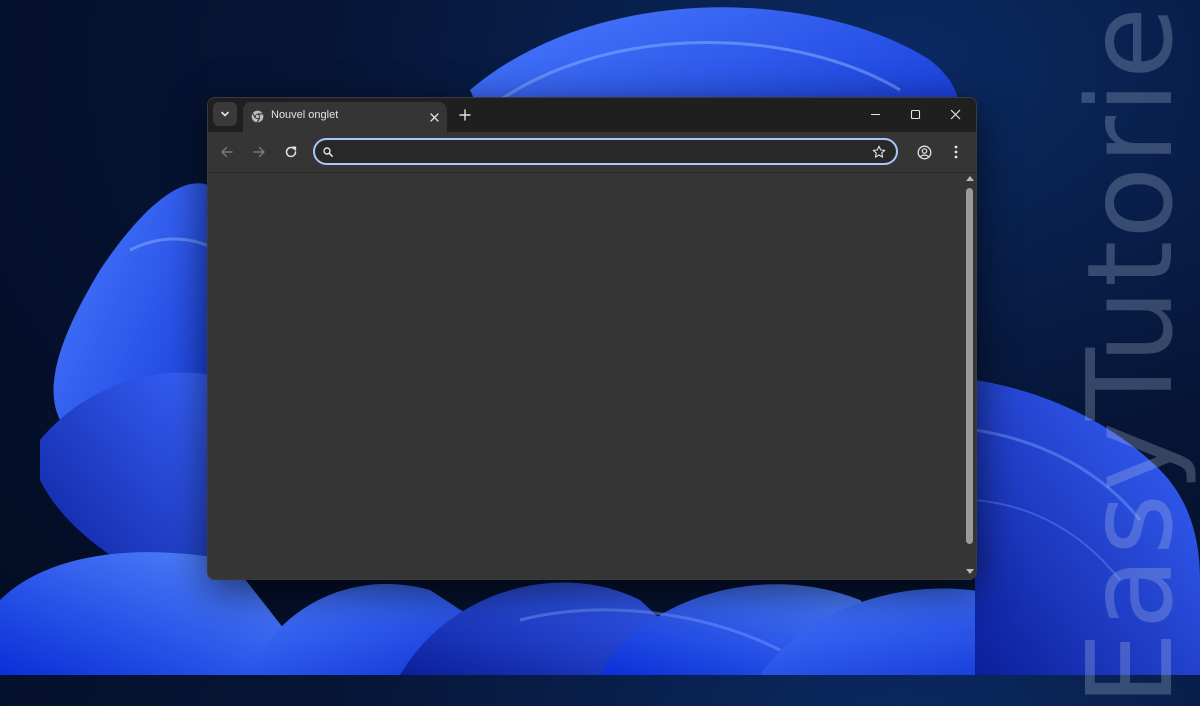 This screenshot has width=1200, height=706. I want to click on title-bar: Nouvel onglet, so click(592, 115).